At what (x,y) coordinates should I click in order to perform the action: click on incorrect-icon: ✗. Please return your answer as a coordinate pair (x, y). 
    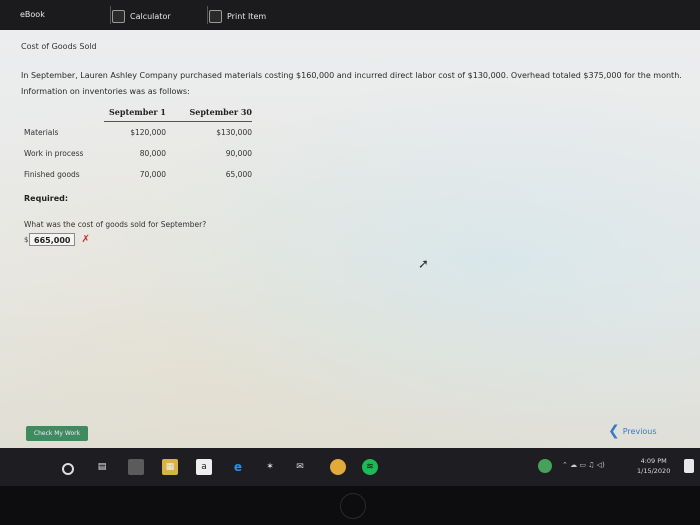
    Looking at the image, I should click on (85, 239).